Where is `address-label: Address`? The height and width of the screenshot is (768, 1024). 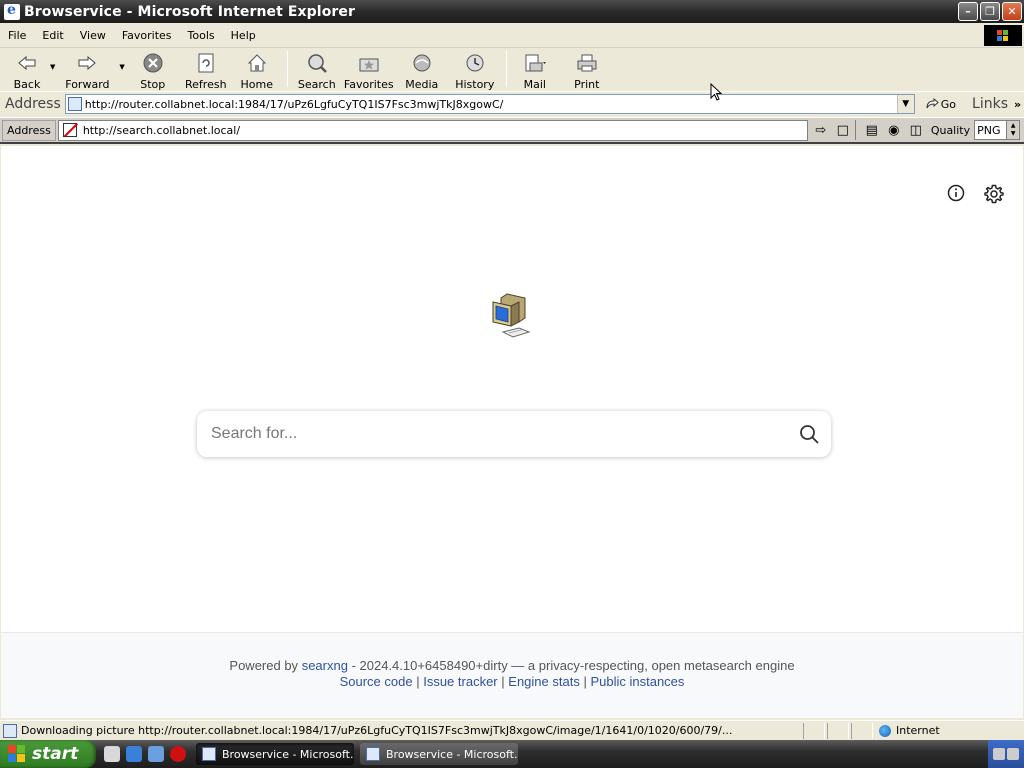
address-label: Address is located at coordinates (33, 104).